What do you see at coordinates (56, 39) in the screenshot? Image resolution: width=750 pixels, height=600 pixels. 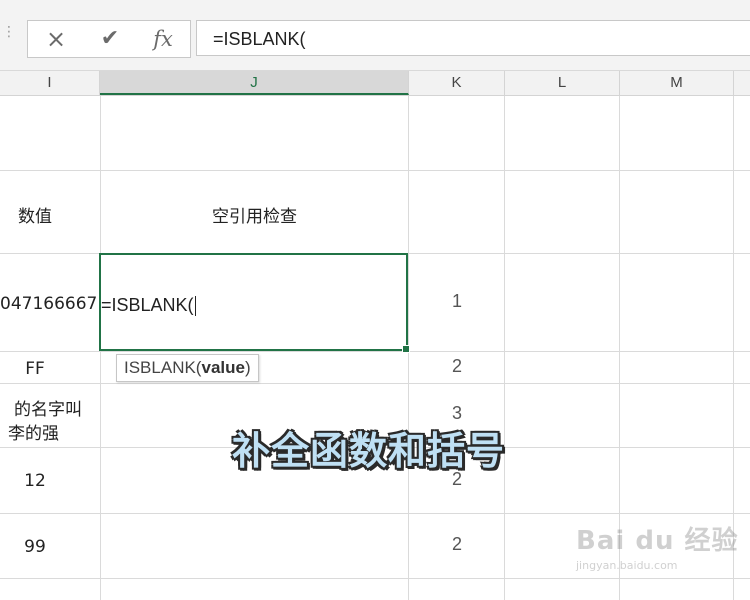 I see `cancel-icon: ×` at bounding box center [56, 39].